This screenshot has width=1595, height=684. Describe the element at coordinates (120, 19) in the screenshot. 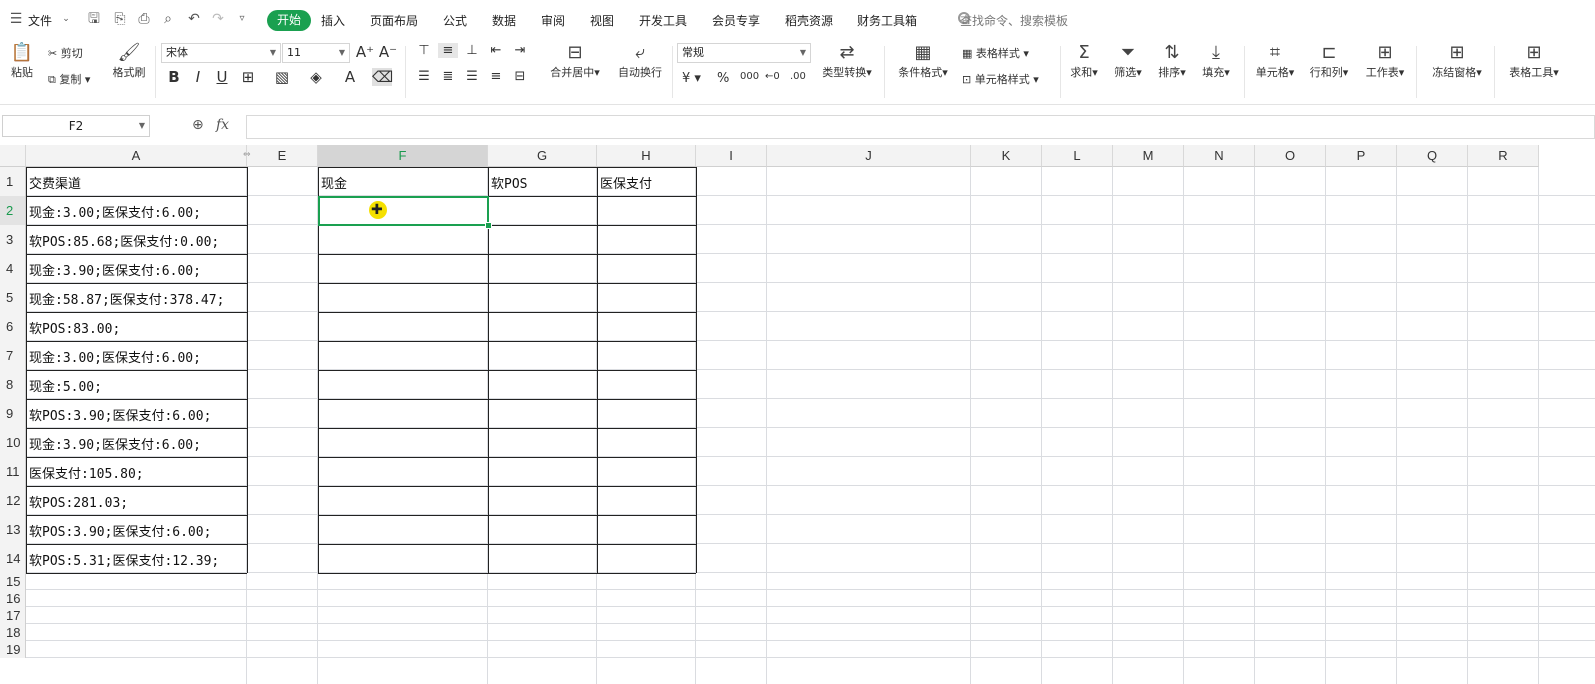

I see `export-icon: ⎘` at that location.